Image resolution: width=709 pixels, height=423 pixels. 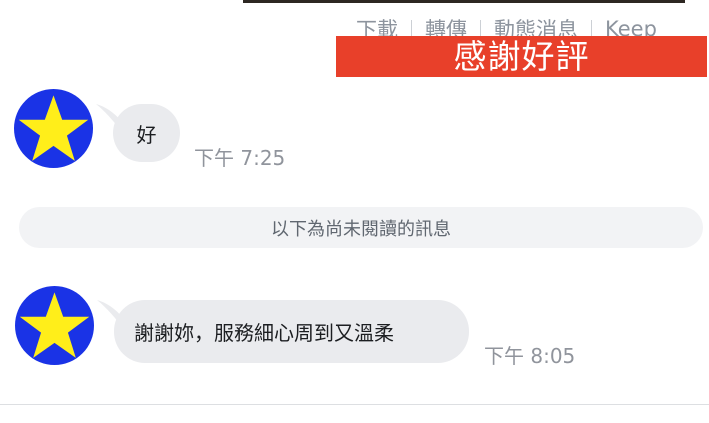 I want to click on message-text: 好, so click(x=146, y=134).